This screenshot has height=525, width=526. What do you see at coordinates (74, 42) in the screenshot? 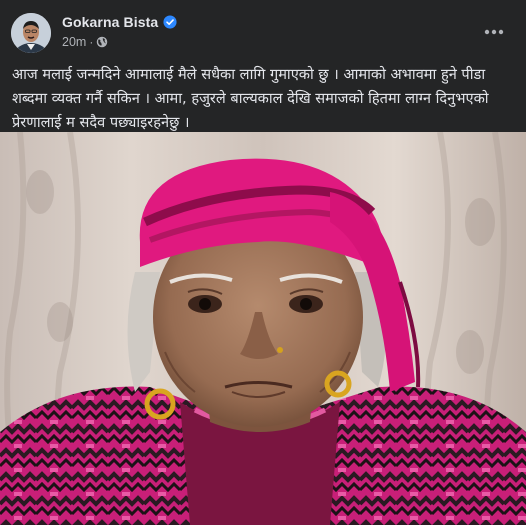
I see `post-timestamp: 20m` at bounding box center [74, 42].